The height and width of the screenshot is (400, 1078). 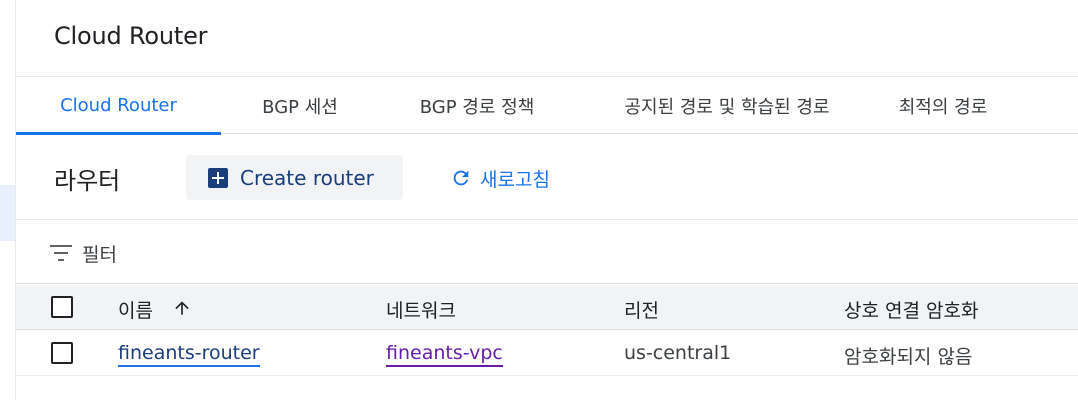 I want to click on tab-bgp-sessions: BGP 세션, so click(x=300, y=105).